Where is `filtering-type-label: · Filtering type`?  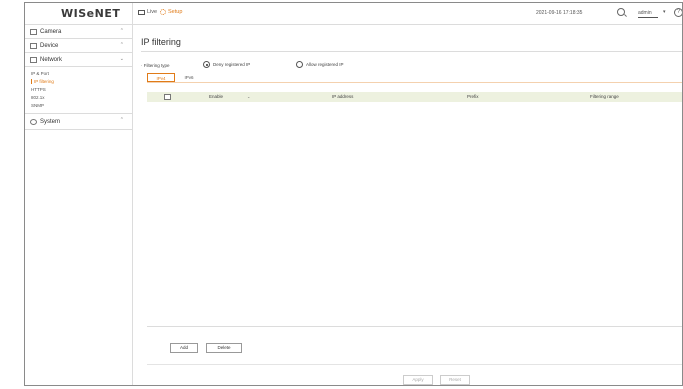 filtering-type-label: · Filtering type is located at coordinates (155, 65).